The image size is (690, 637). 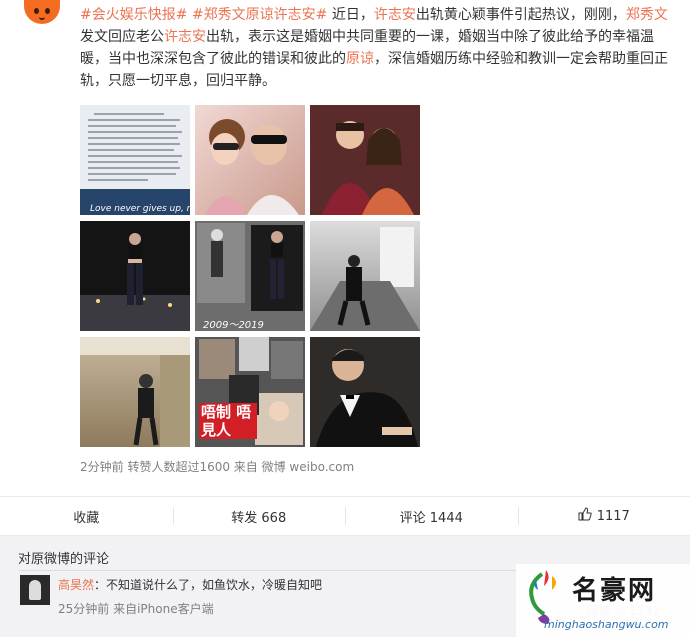 What do you see at coordinates (350, 15) in the screenshot?
I see `post-plain-text: 近日，` at bounding box center [350, 15].